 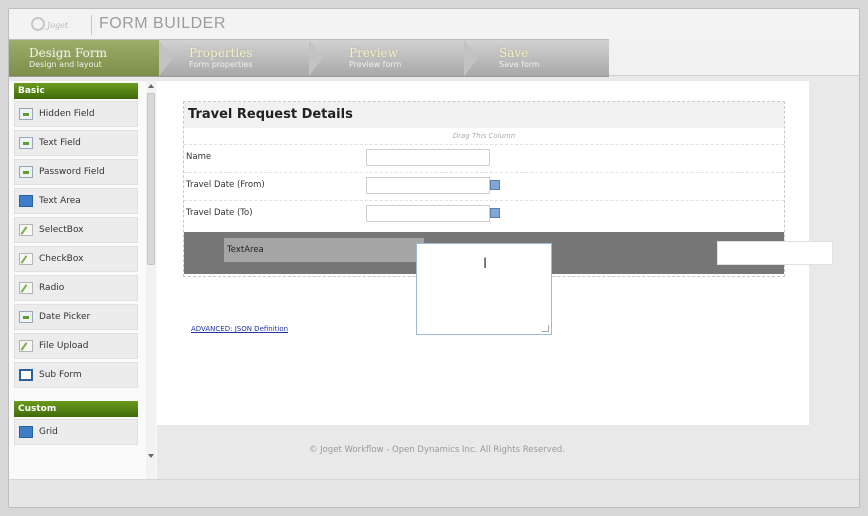 What do you see at coordinates (72, 172) in the screenshot?
I see `palette-item-label: Password Field` at bounding box center [72, 172].